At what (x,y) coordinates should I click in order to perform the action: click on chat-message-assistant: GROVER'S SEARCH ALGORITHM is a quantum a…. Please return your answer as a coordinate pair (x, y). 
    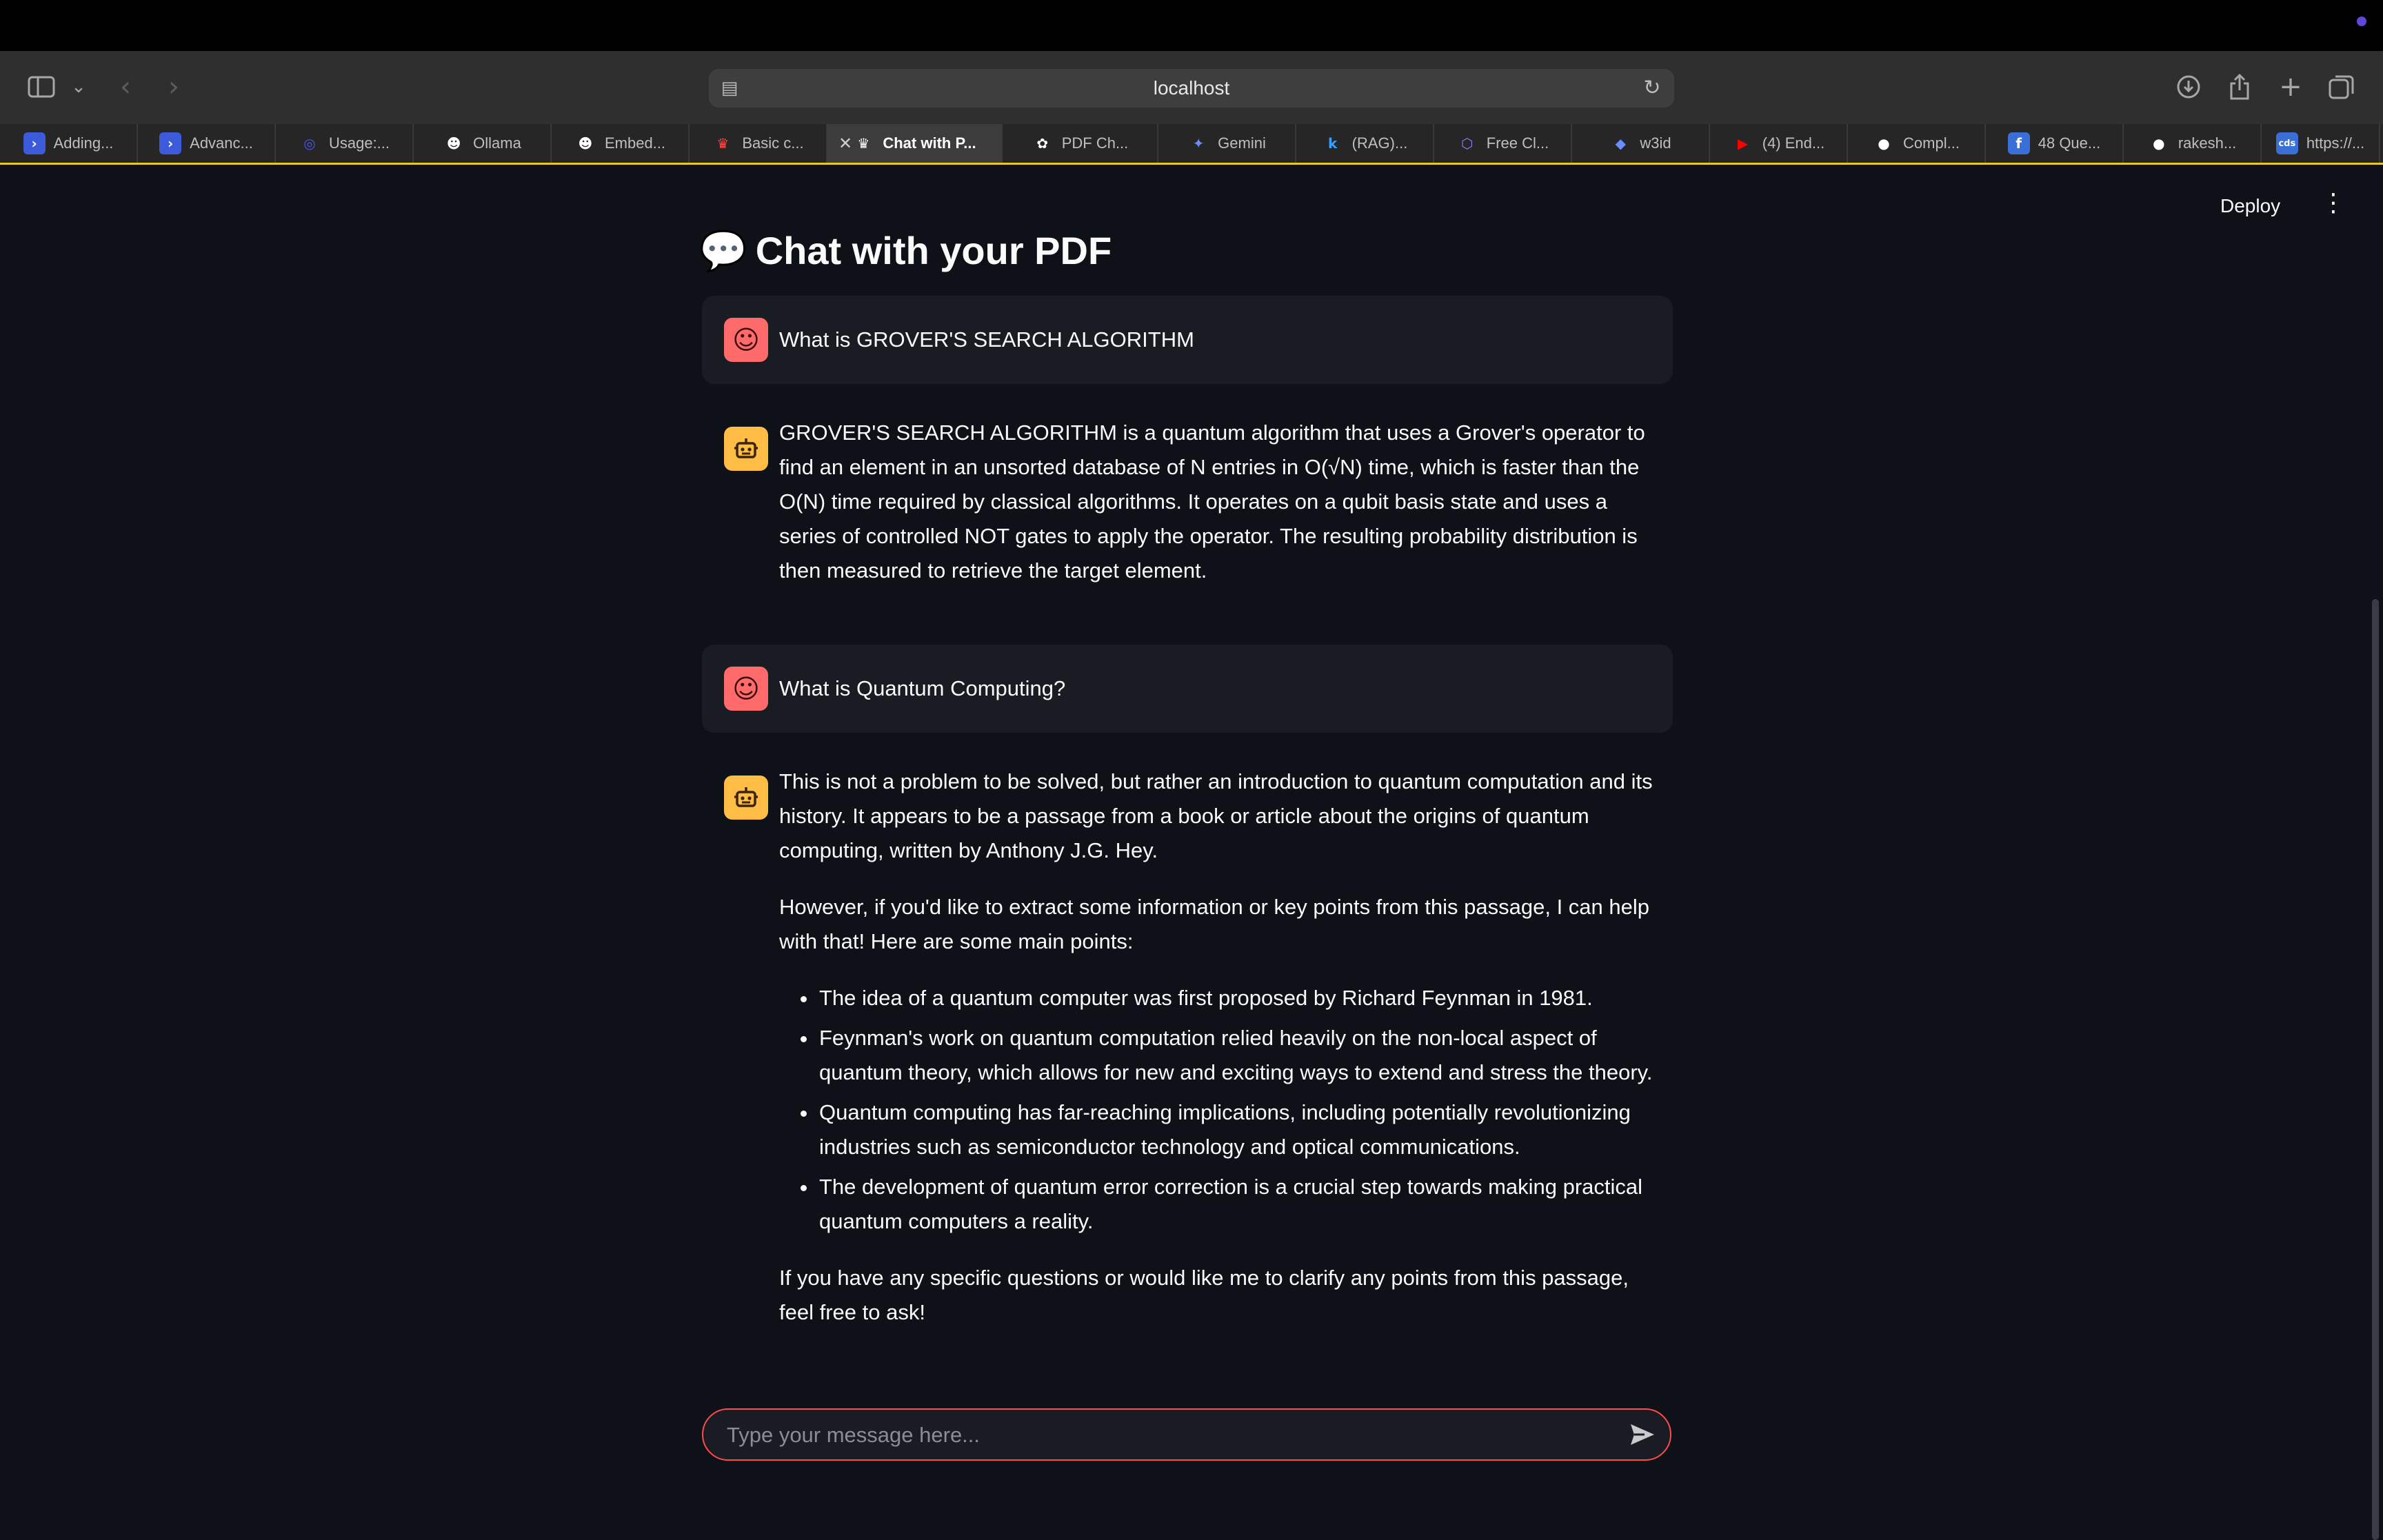
    Looking at the image, I should click on (1187, 499).